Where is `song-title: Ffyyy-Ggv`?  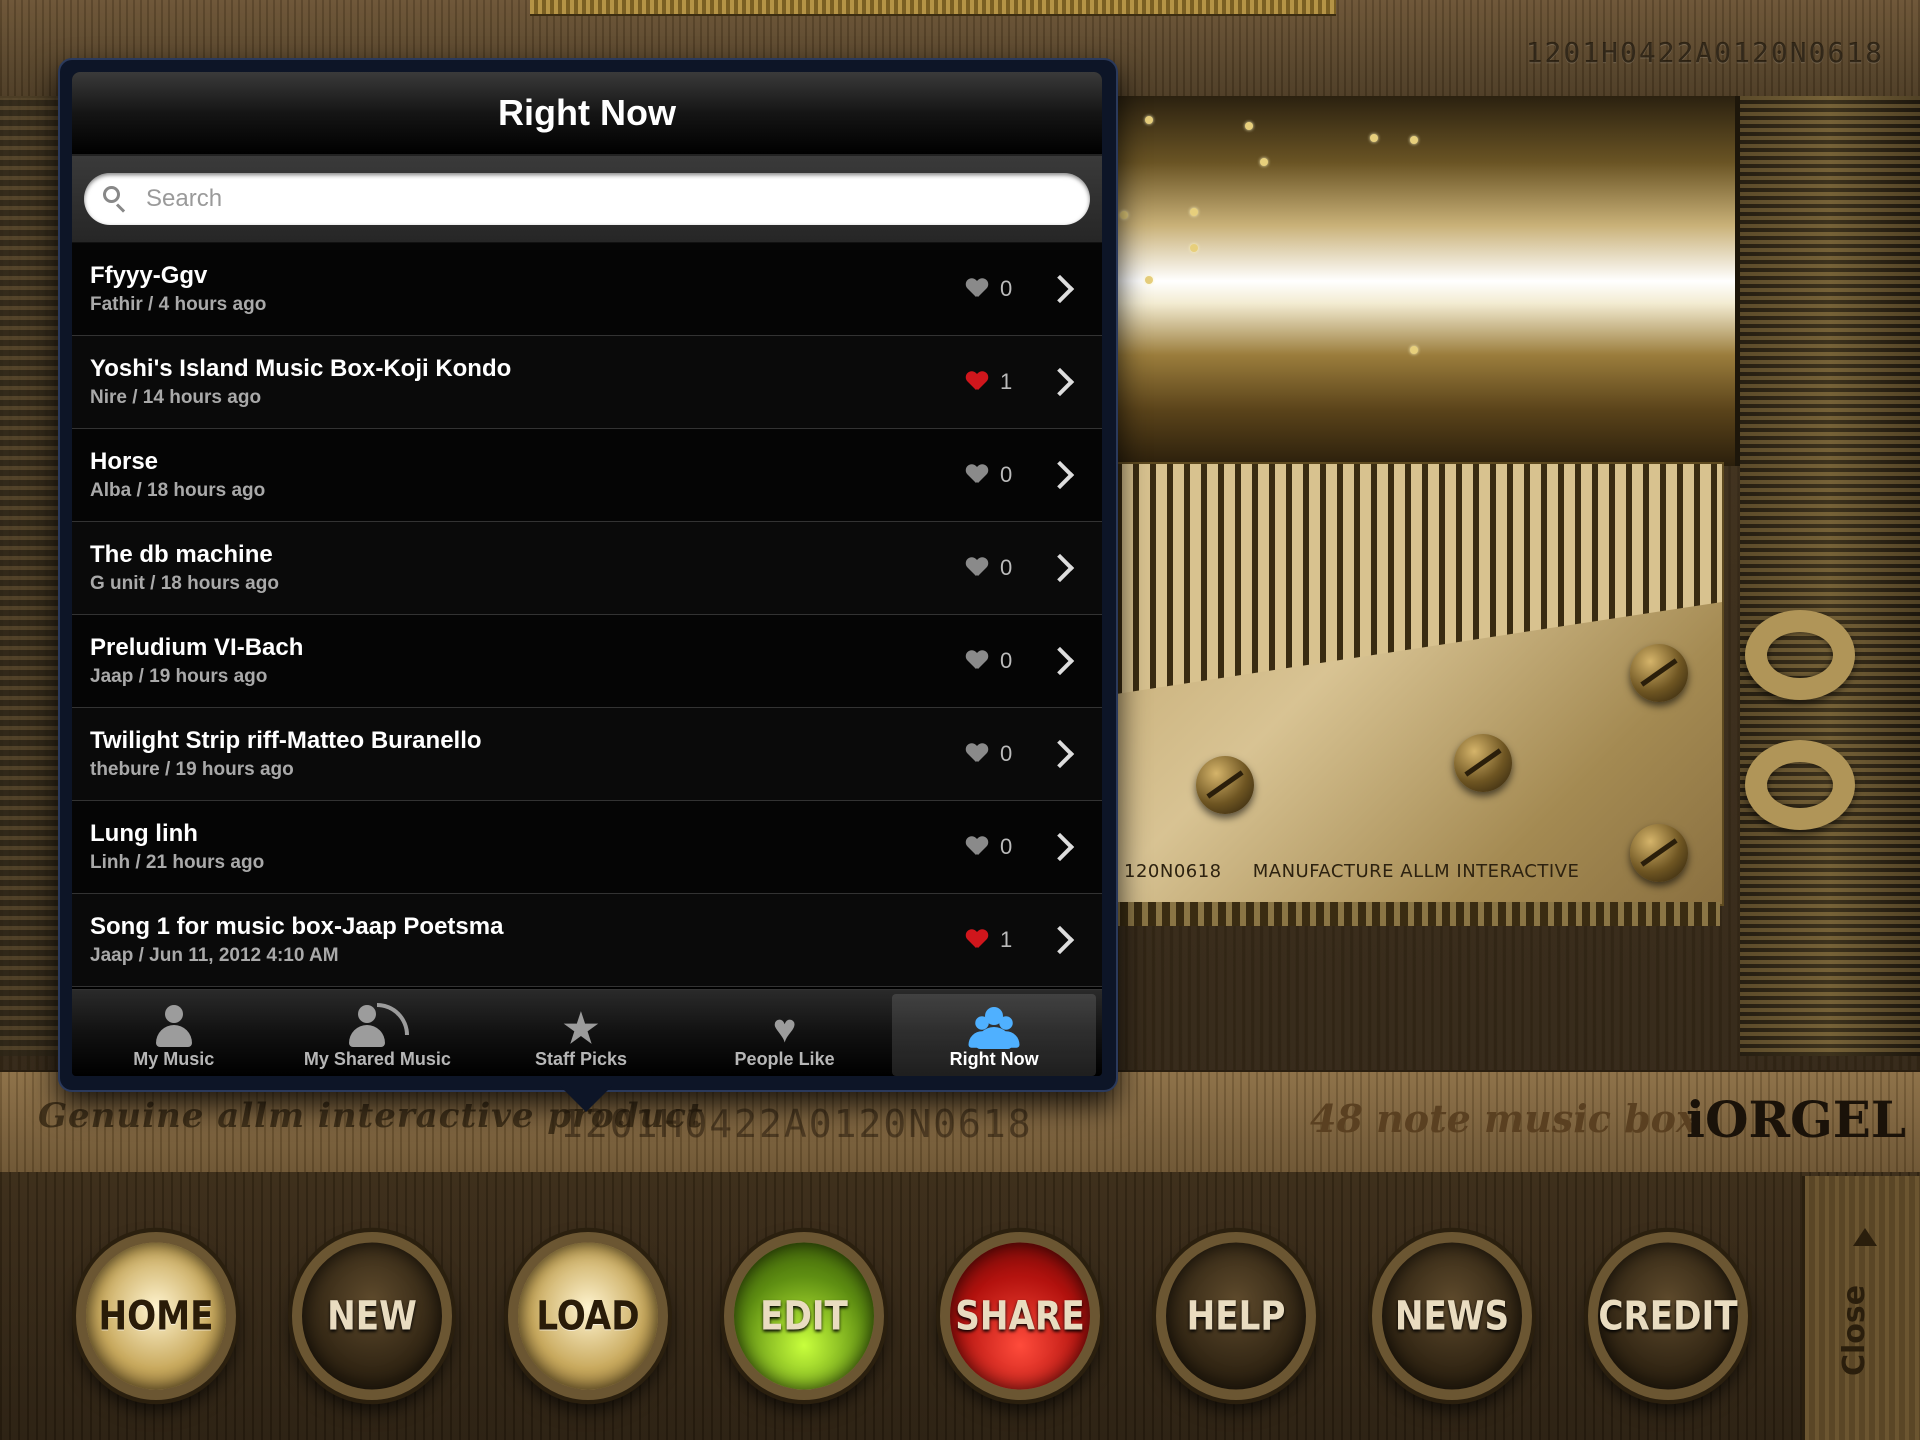 song-title: Ffyyy-Ggv is located at coordinates (149, 275).